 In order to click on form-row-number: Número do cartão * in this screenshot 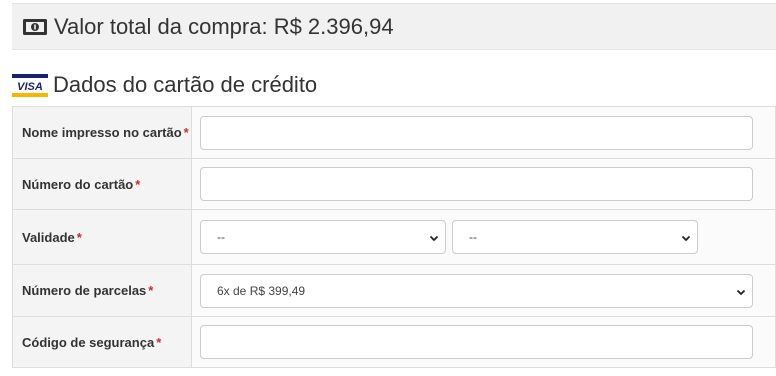, I will do `click(394, 184)`.